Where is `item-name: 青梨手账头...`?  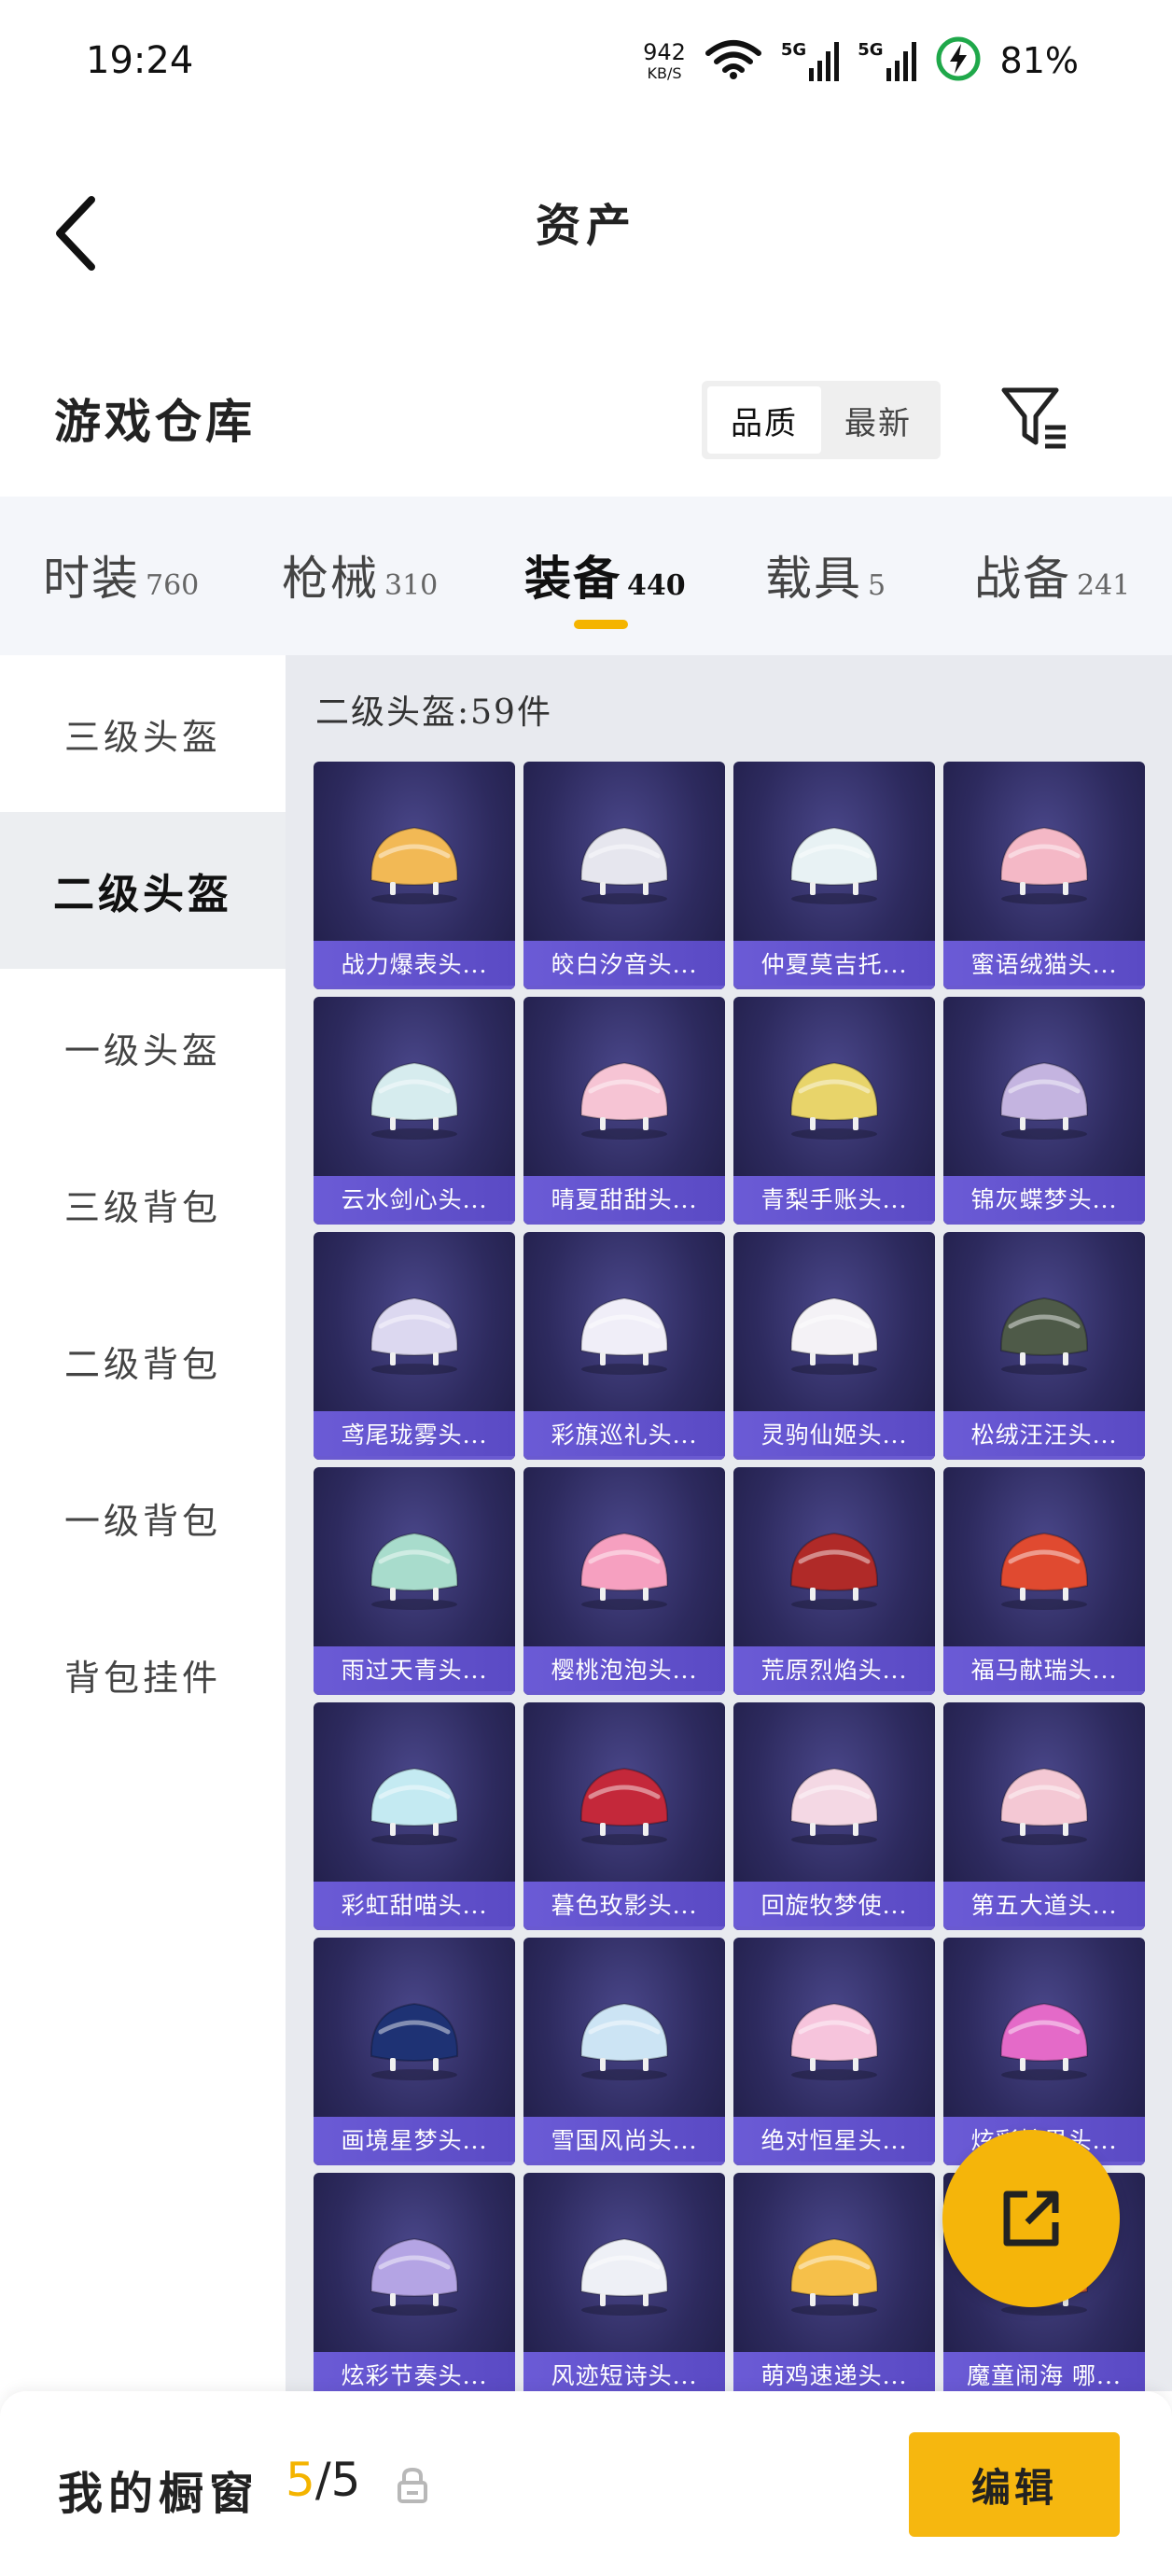 item-name: 青梨手账头... is located at coordinates (834, 1198).